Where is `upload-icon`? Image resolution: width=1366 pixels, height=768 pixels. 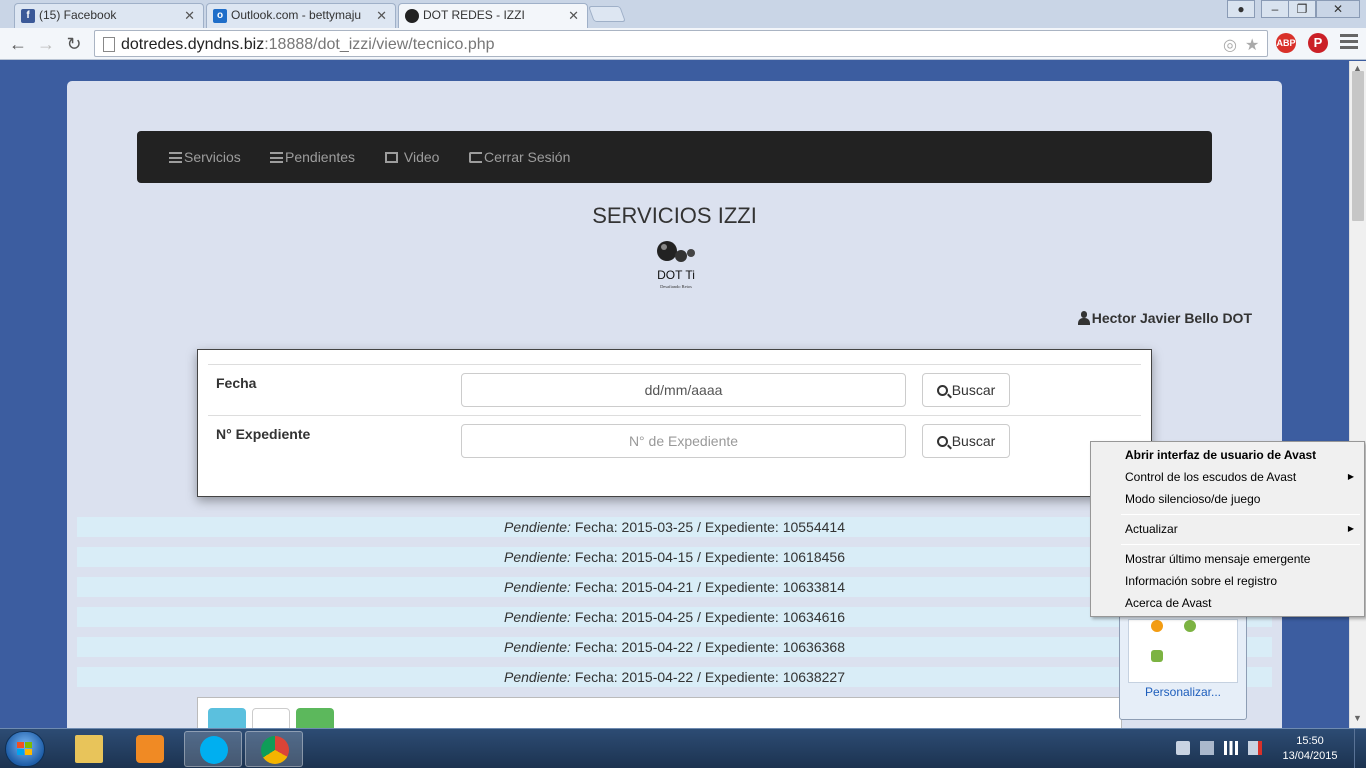 upload-icon is located at coordinates (271, 718).